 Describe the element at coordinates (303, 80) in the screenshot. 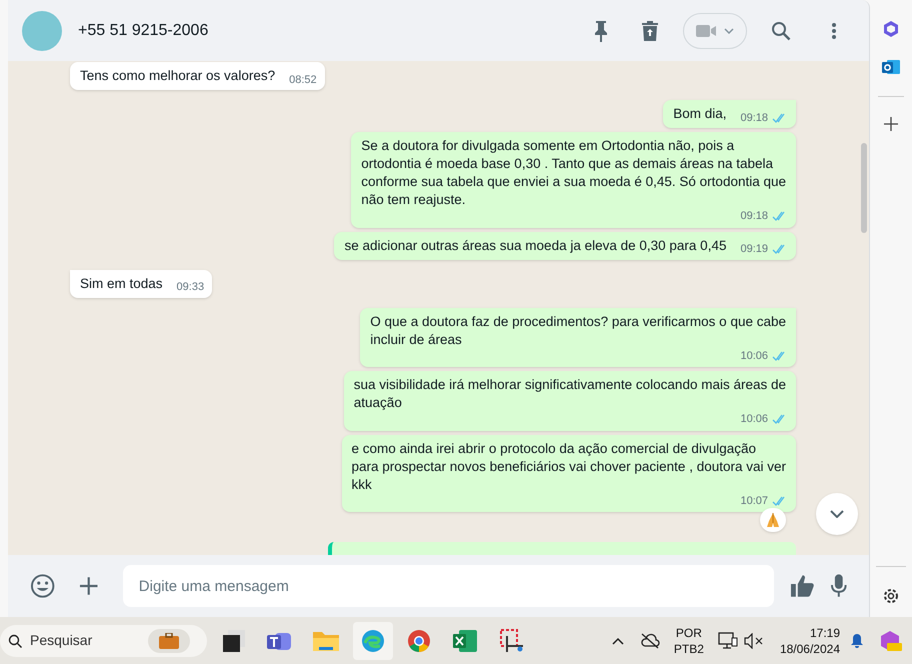

I see `message-time: 08:52` at that location.